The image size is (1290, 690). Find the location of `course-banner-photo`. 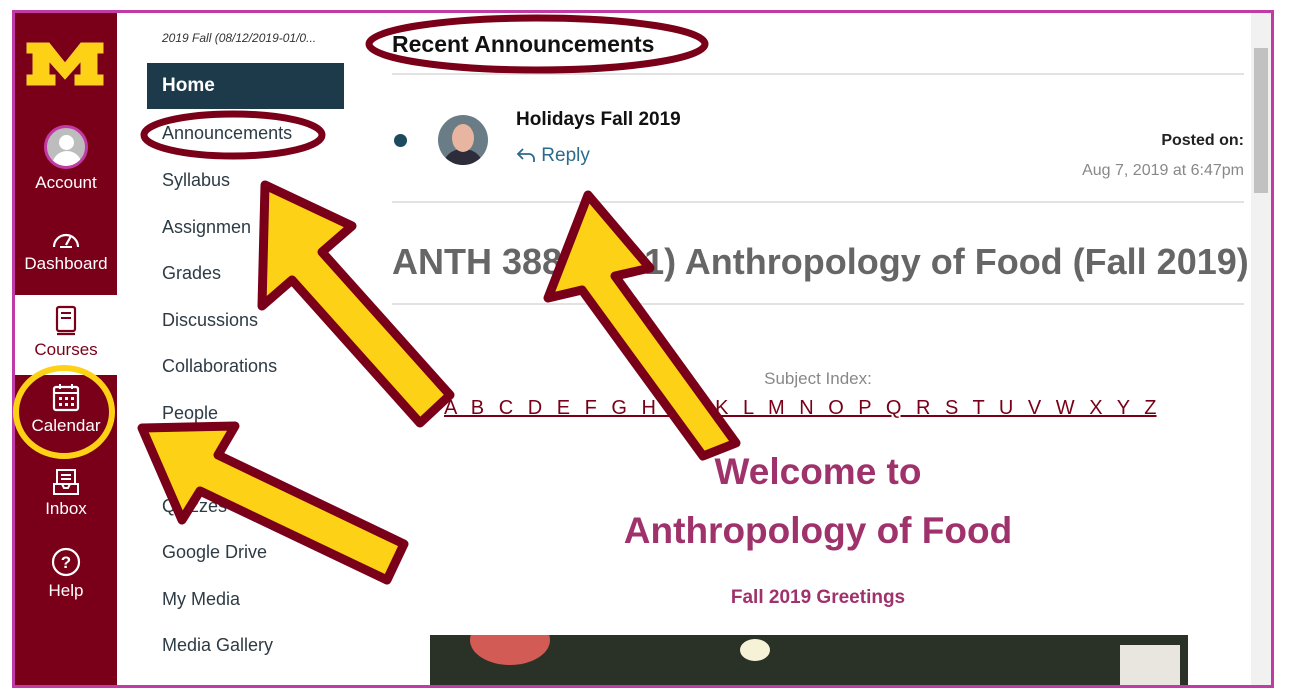

course-banner-photo is located at coordinates (809, 660).